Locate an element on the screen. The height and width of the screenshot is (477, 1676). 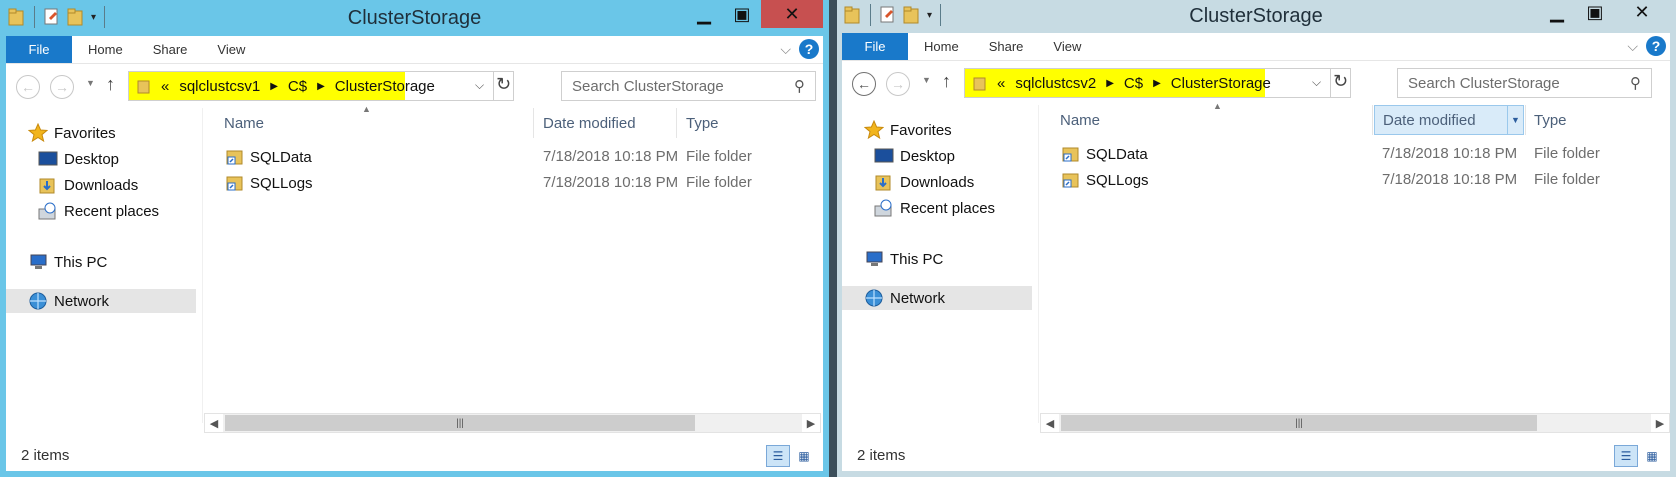
address-bar: « sqlclustcsv1 ▶ C$ ▶ ClusterStorage ⌵ ↻ is located at coordinates (321, 86).